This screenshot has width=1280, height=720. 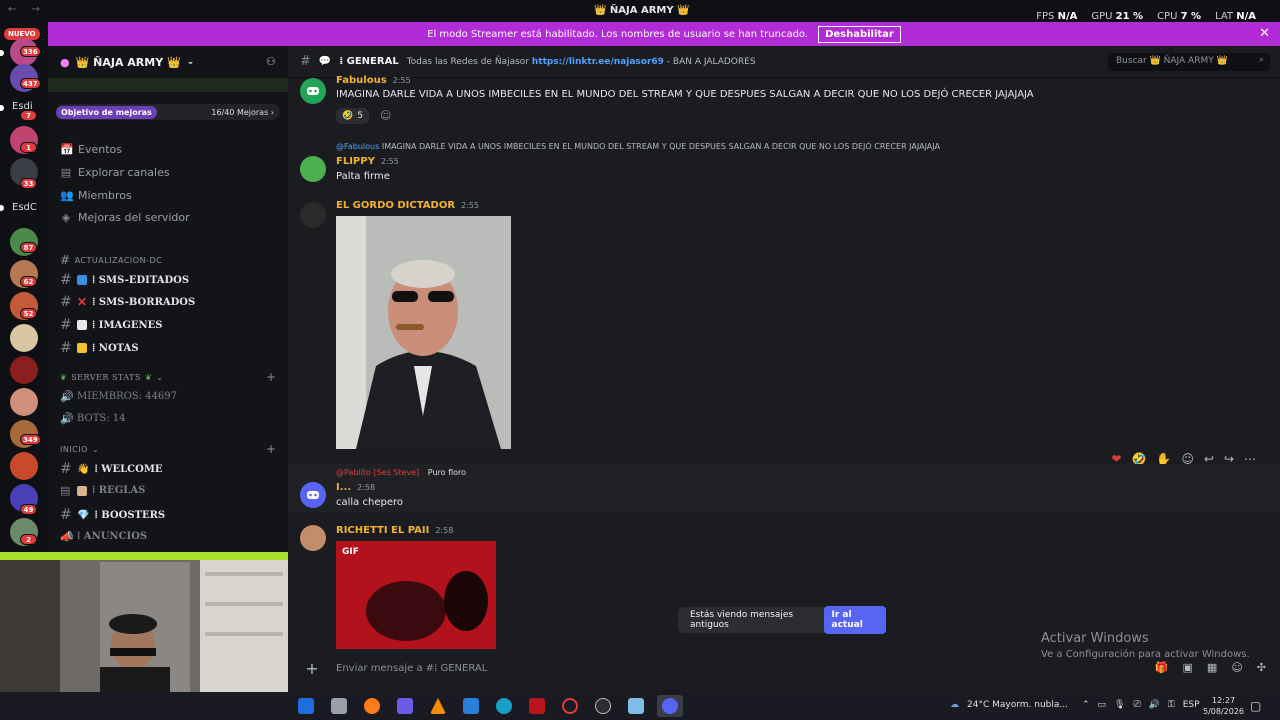 What do you see at coordinates (168, 112) in the screenshot?
I see `boost-goal-bar: Objetivo de mejoras 16/40 Mejoras ›` at bounding box center [168, 112].